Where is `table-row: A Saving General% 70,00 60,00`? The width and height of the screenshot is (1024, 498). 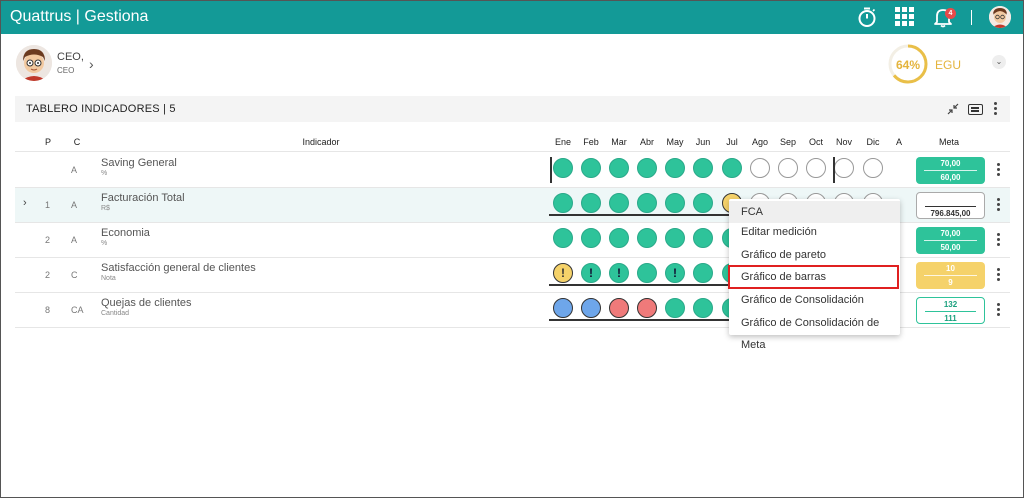
table-row: A Saving General% 70,00 60,00 is located at coordinates (512, 170).